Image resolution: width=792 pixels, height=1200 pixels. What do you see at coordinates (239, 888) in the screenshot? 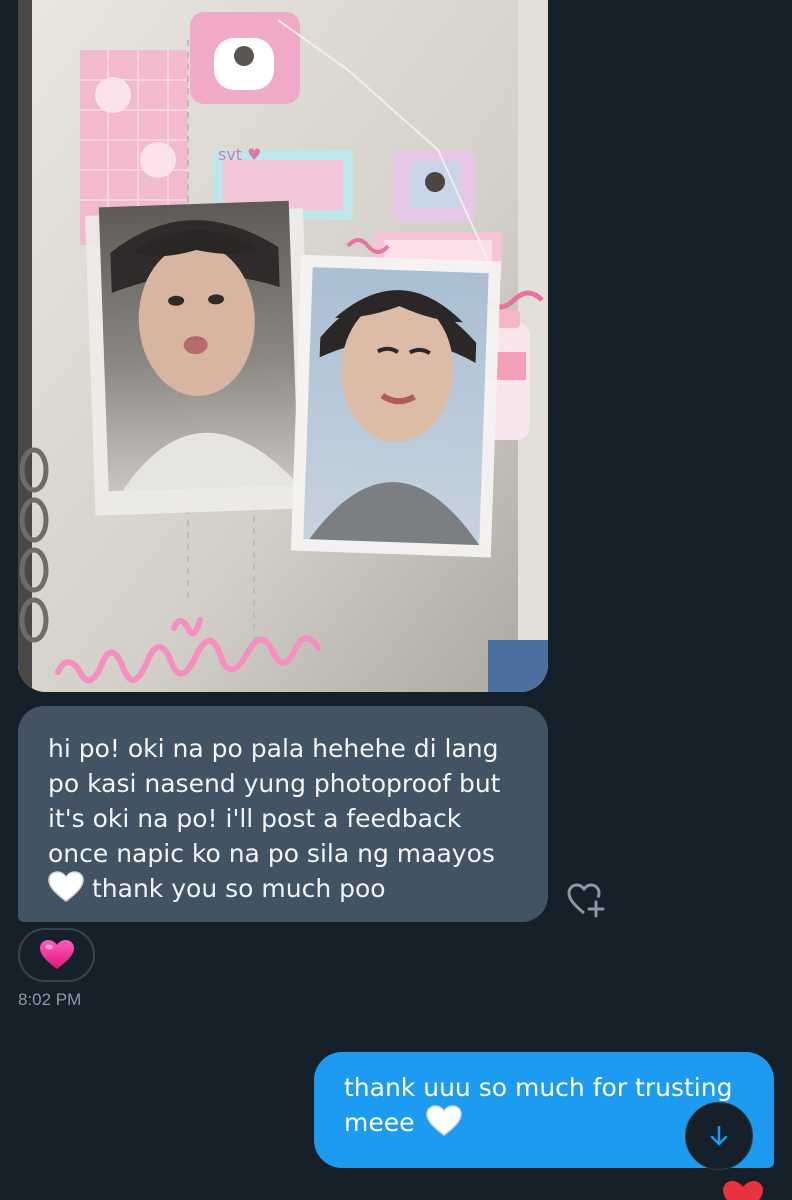
I see `received-message-closing-text: thank you so much poo` at bounding box center [239, 888].